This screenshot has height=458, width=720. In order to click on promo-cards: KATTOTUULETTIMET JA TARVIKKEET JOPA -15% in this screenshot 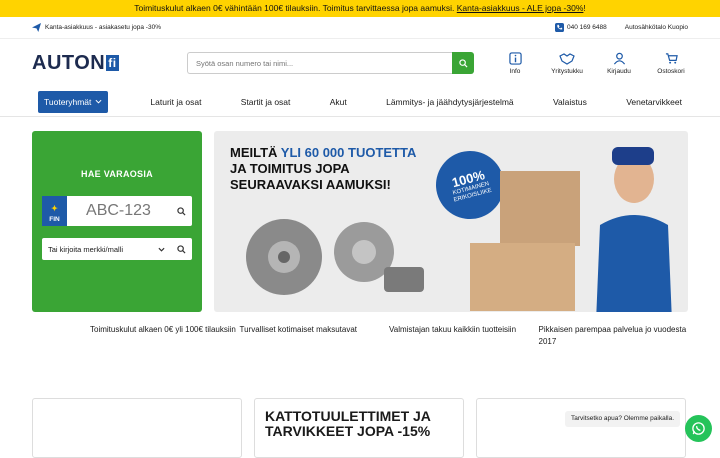, I will do `click(359, 428)`.